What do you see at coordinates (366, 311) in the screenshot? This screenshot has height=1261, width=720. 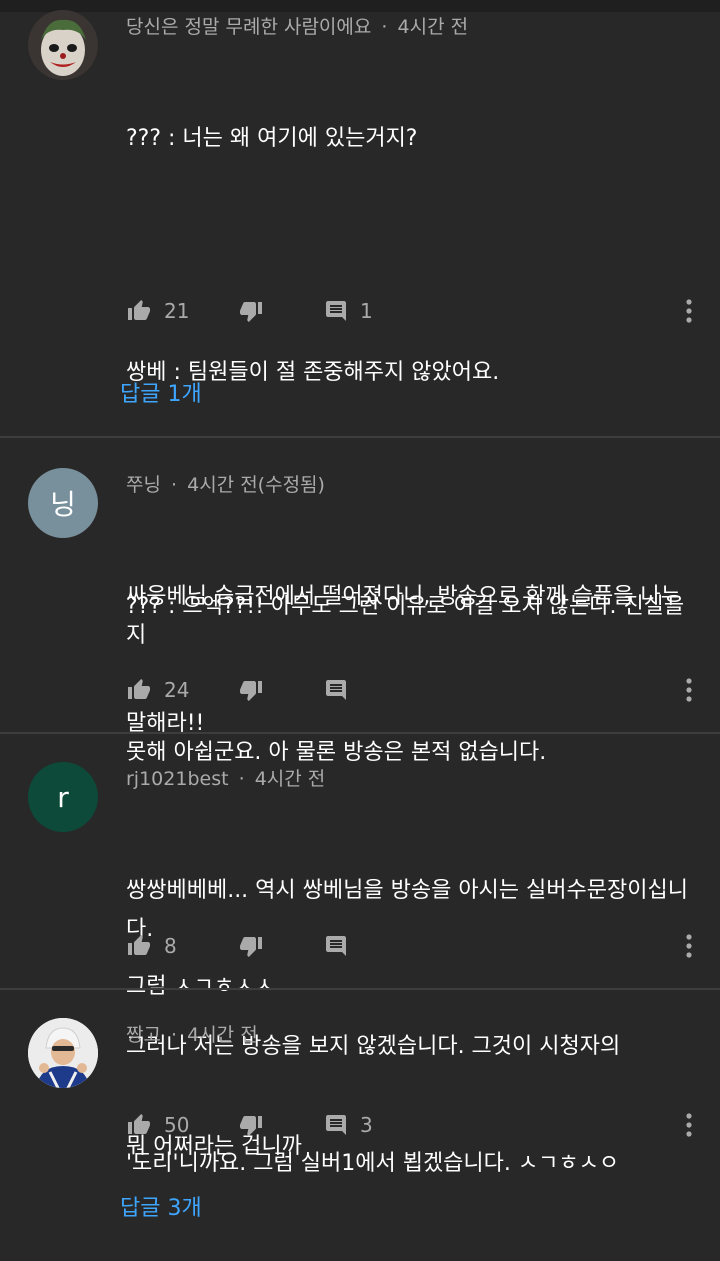 I see `reply-count: 1` at bounding box center [366, 311].